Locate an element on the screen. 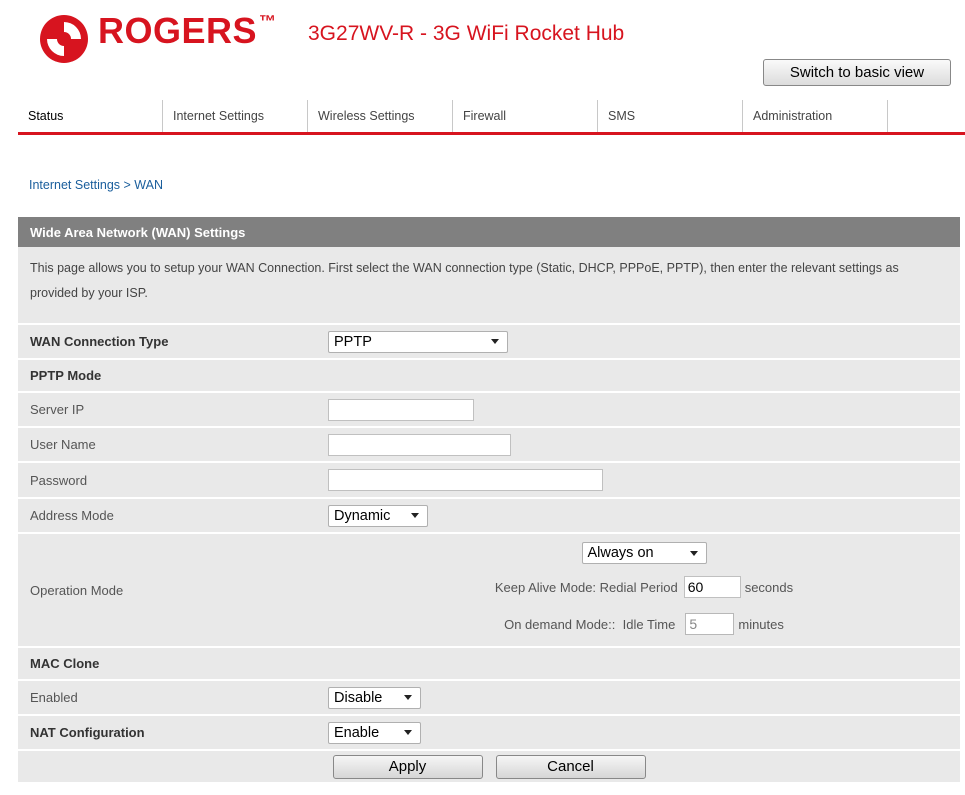  wan-type-label: WAN Connection Type is located at coordinates (99, 341).